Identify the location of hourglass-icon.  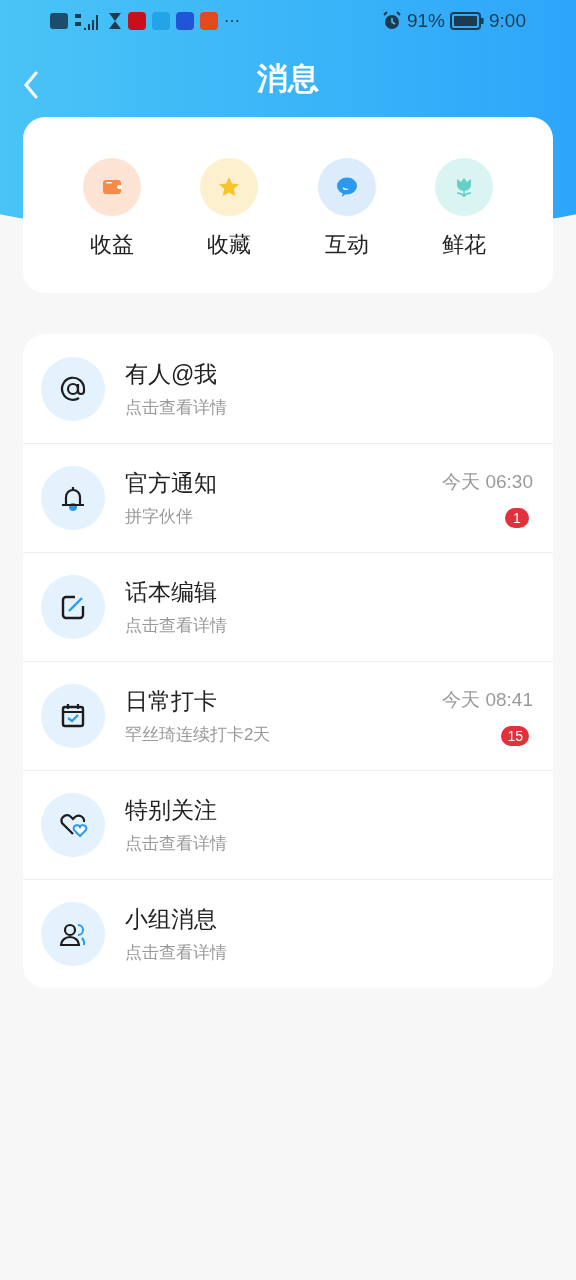
(115, 21).